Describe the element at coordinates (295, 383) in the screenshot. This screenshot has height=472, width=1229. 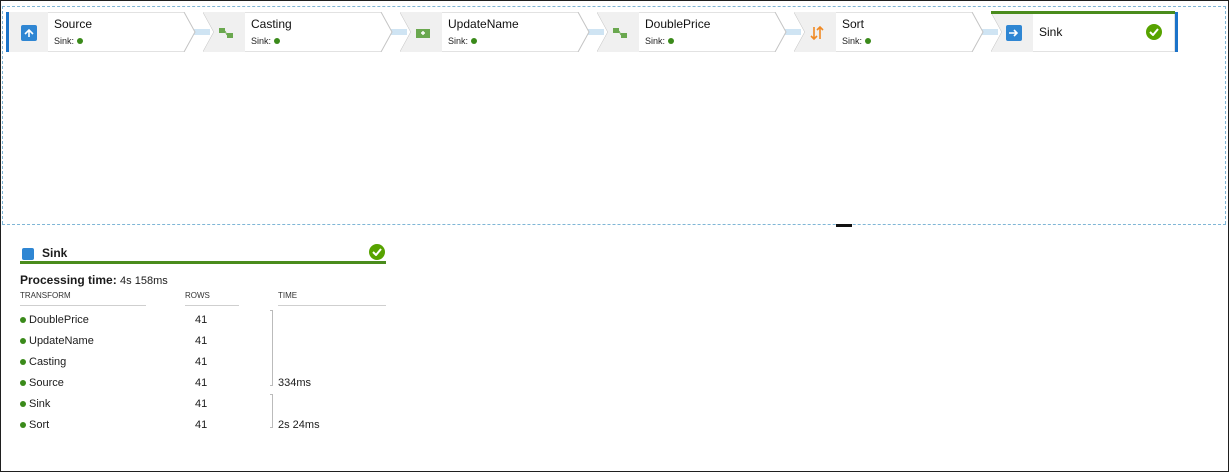
I see `transform-time: 334ms` at that location.